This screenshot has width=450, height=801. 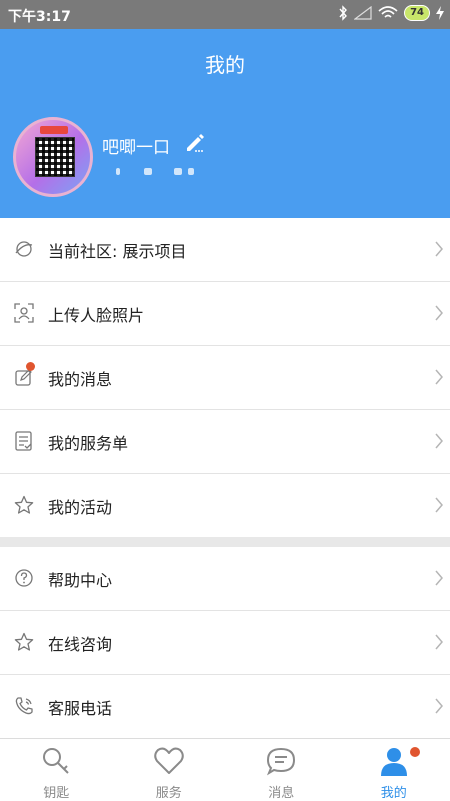 I want to click on tab-label: 消息, so click(x=281, y=791).